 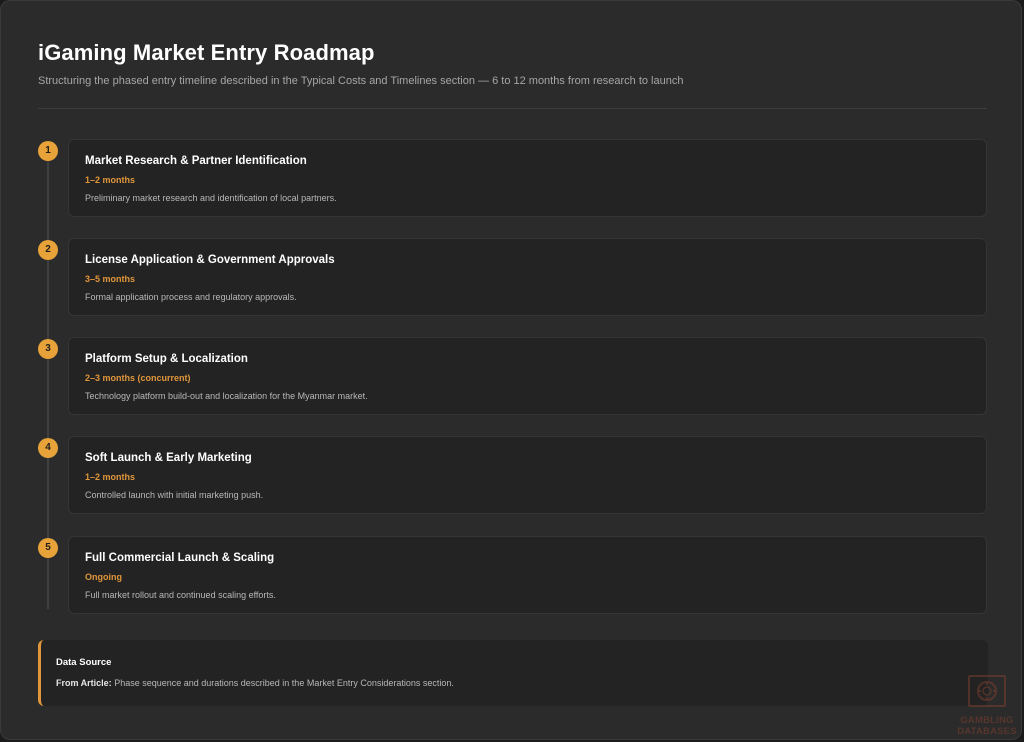 I want to click on phase-title: Soft Launch & Early Marketing, so click(x=168, y=458).